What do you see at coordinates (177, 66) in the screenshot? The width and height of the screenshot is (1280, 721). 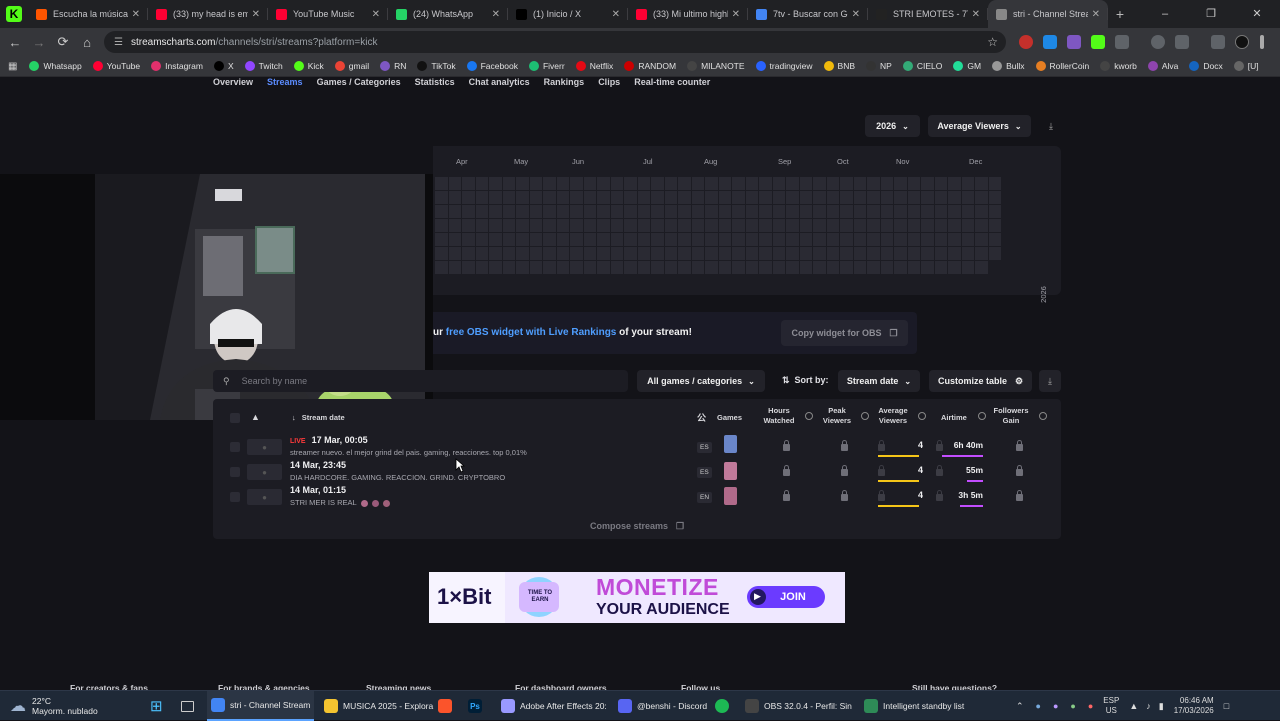 I see `bookmark-item: Instagram` at bounding box center [177, 66].